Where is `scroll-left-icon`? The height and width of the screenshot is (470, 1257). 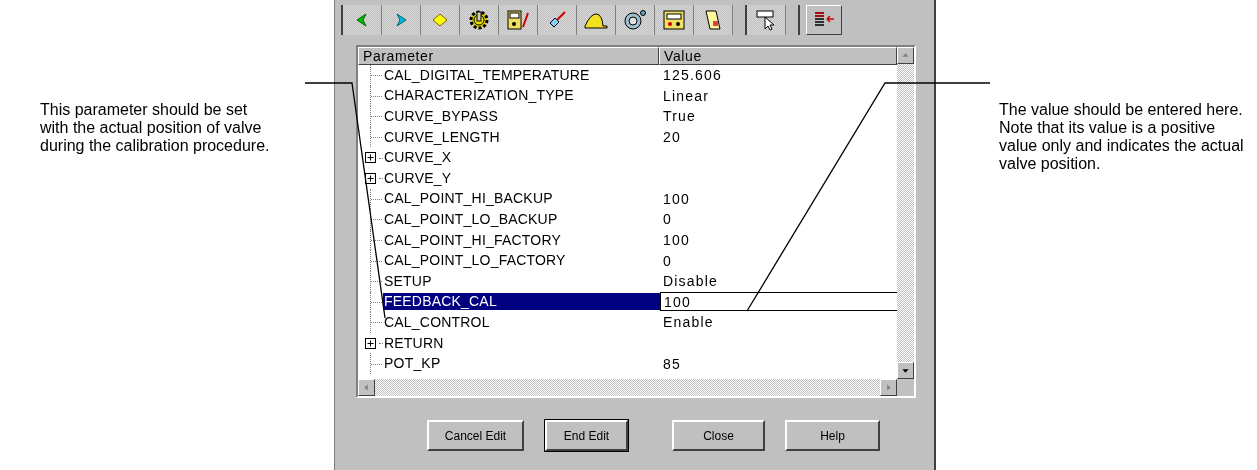 scroll-left-icon is located at coordinates (366, 387).